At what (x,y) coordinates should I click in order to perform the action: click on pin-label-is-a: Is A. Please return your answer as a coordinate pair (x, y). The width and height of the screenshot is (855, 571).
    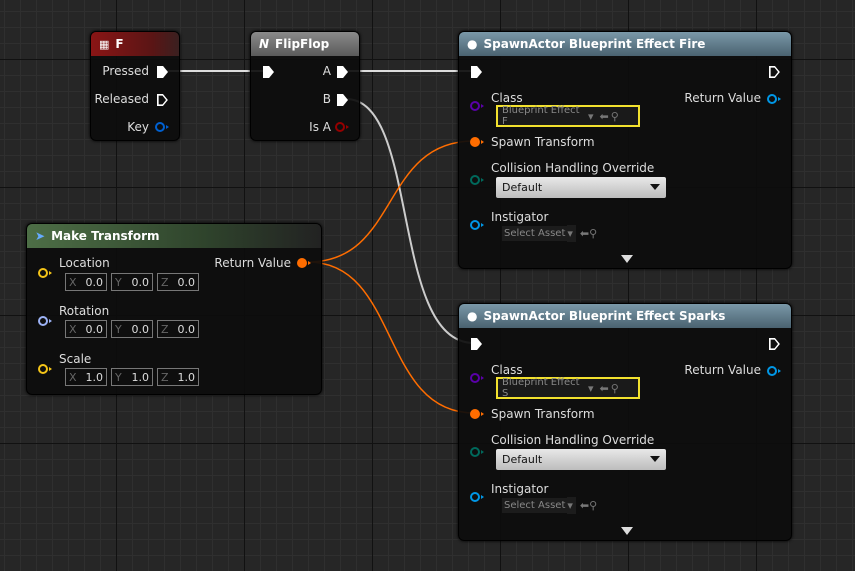
    Looking at the image, I should click on (320, 127).